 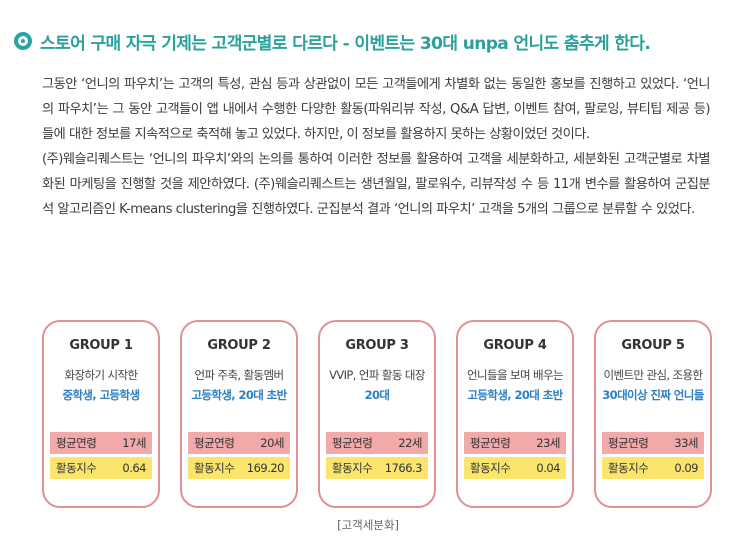 What do you see at coordinates (377, 395) in the screenshot?
I see `group-target: 20대` at bounding box center [377, 395].